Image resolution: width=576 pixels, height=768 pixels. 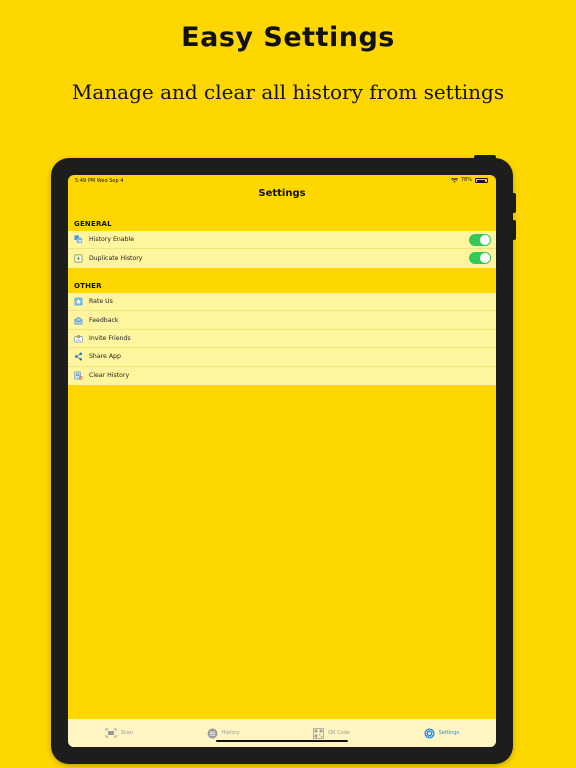 I want to click on row-rate-us: Rate Us, so click(x=282, y=302).